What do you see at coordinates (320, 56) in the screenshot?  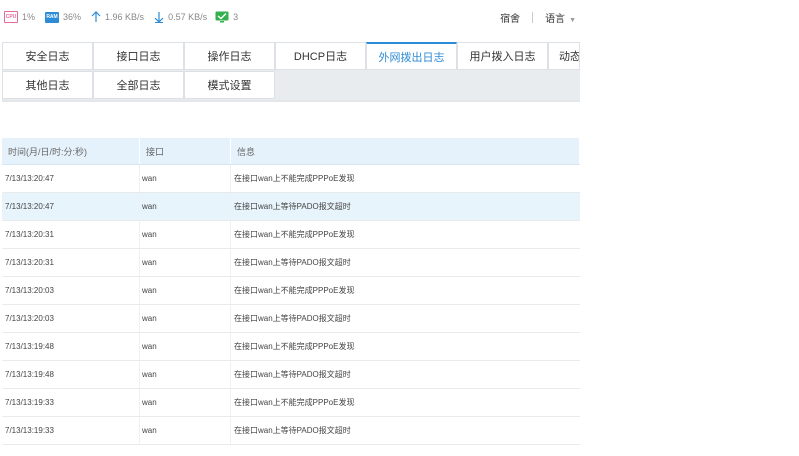 I see `tab-dhcp-log: DHCP日志` at bounding box center [320, 56].